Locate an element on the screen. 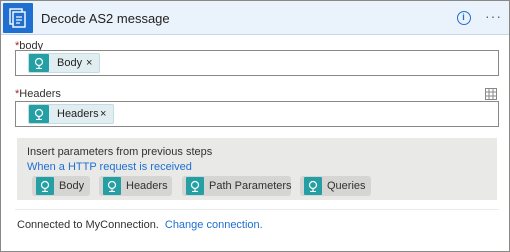  chip-body: Body is located at coordinates (61, 186).